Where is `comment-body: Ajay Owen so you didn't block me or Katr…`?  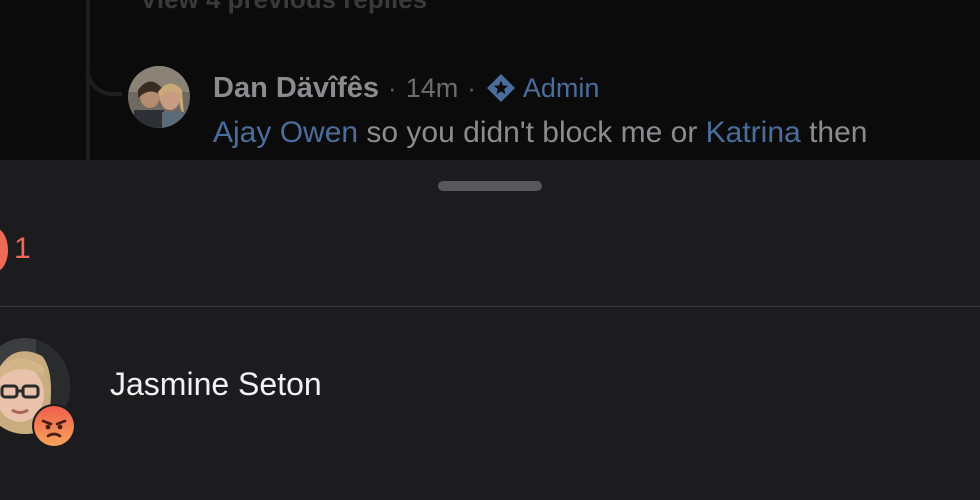 comment-body: Ajay Owen so you didn't block me or Katr… is located at coordinates (540, 133).